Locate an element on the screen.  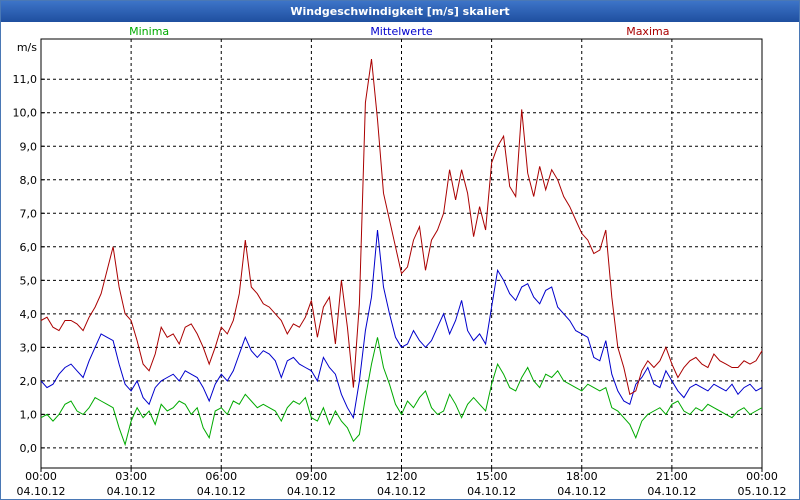
y-tick-label: 9,0 is located at coordinates (29, 146).